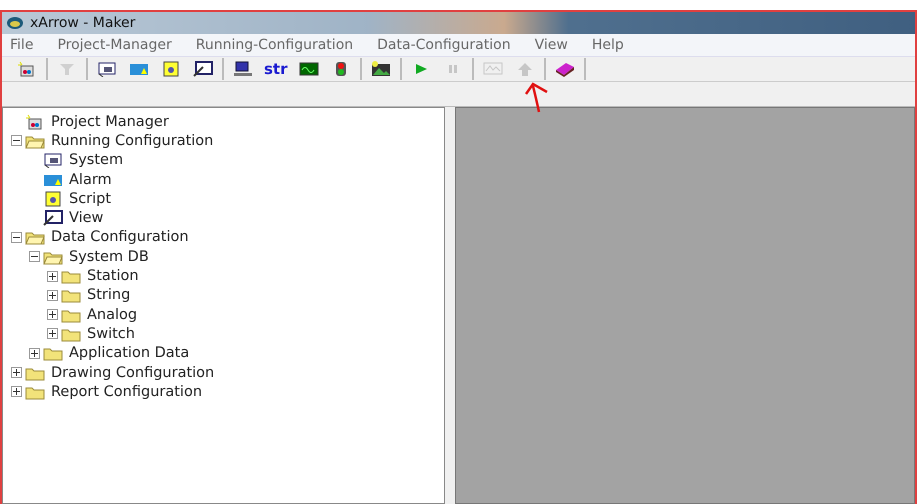  I want to click on tree-item: System, so click(96, 160).